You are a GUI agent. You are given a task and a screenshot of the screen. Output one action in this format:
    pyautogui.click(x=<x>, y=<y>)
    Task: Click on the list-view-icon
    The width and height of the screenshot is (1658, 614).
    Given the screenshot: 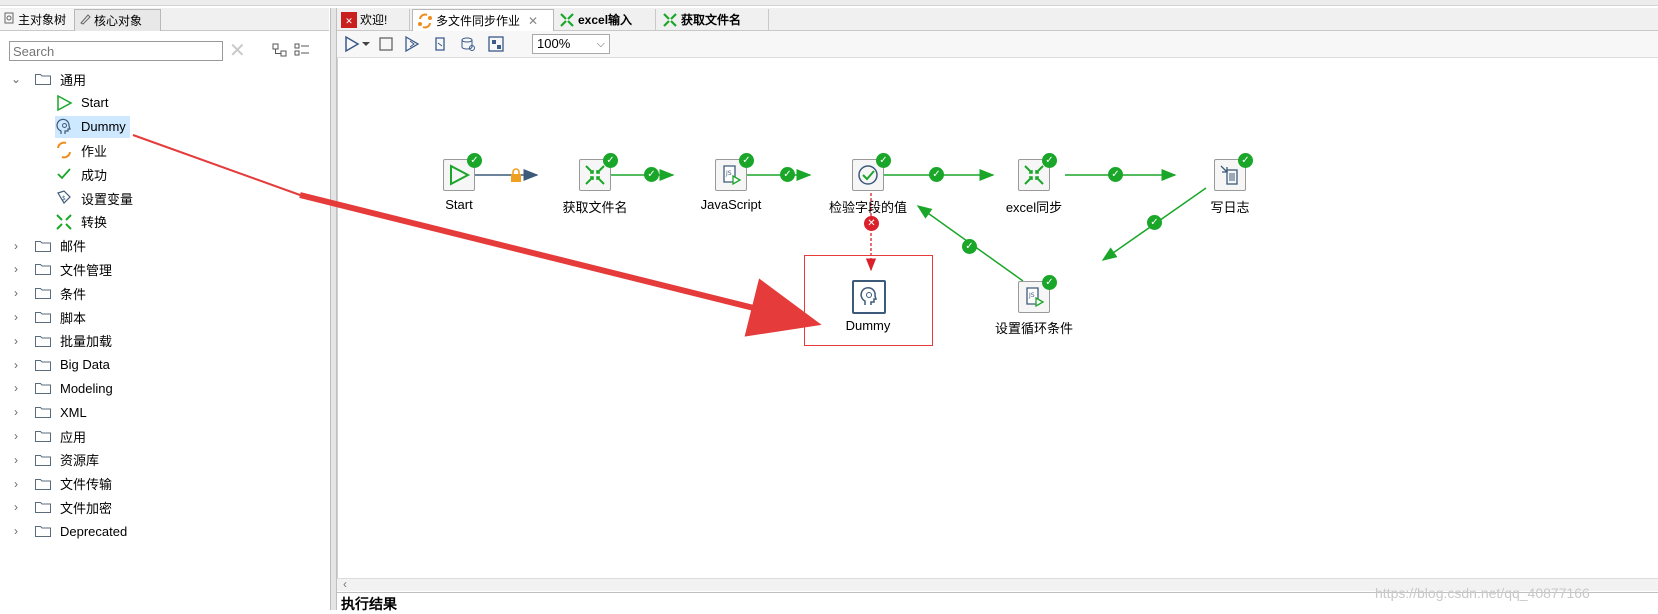 What is the action you would take?
    pyautogui.click(x=302, y=51)
    